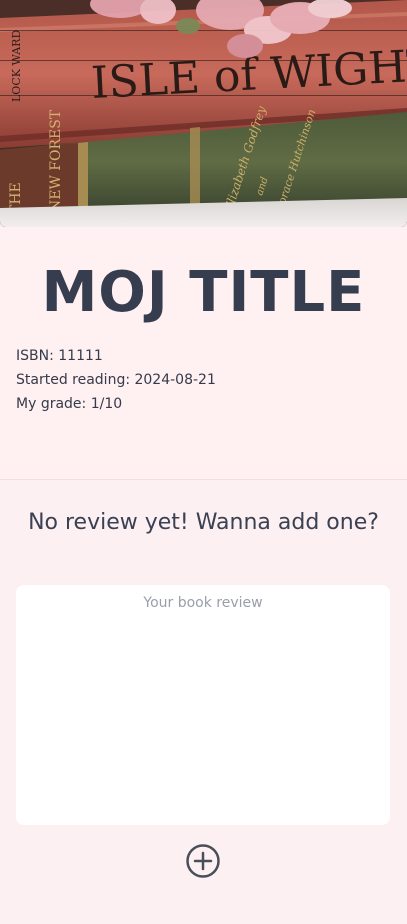 The width and height of the screenshot is (407, 924). I want to click on grade-text: My grade: 1/10, so click(69, 404).